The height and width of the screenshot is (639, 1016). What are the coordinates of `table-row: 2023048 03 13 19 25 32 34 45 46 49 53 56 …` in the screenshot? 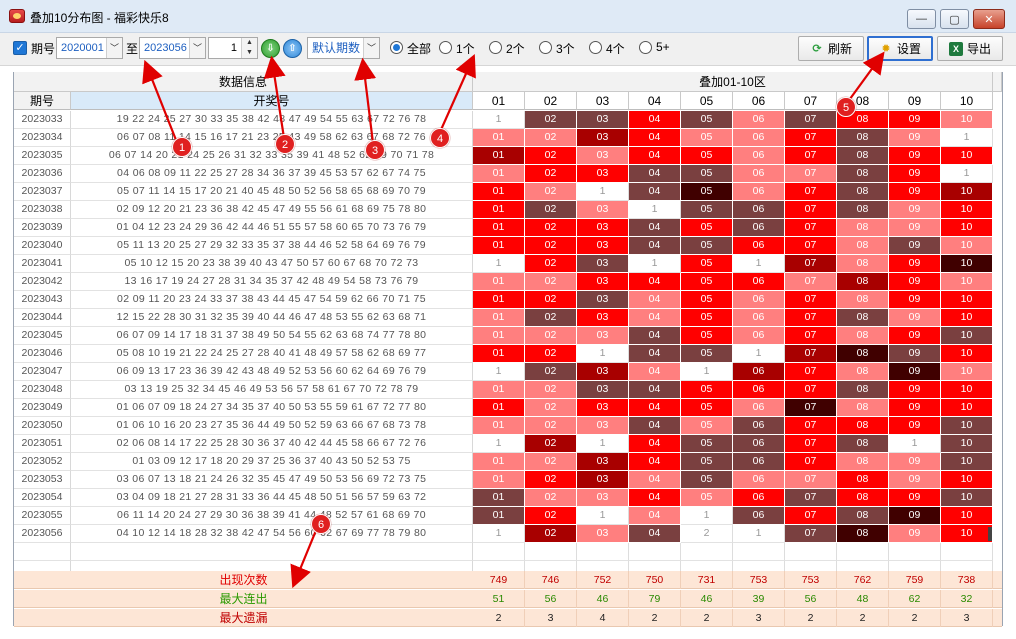 It's located at (508, 390).